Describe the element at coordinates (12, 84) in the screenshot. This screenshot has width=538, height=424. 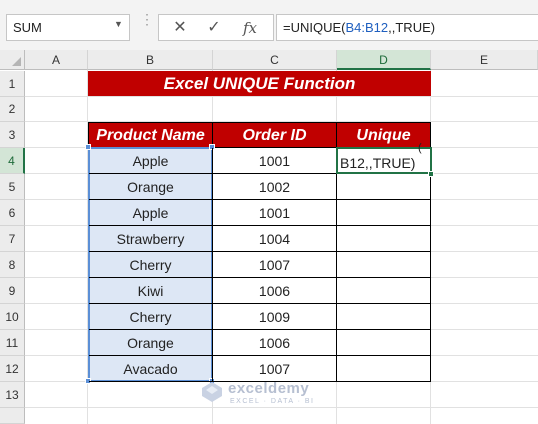
I see `row-header-1: 1` at that location.